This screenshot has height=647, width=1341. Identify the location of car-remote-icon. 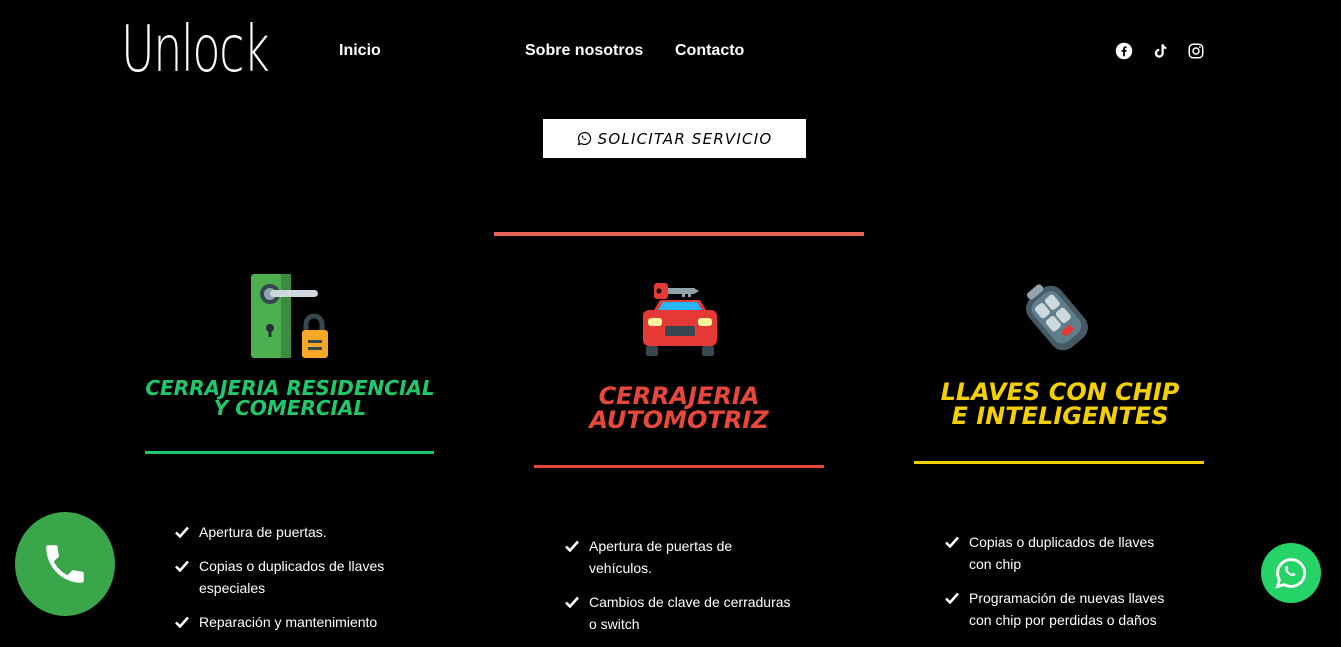
(1057, 317).